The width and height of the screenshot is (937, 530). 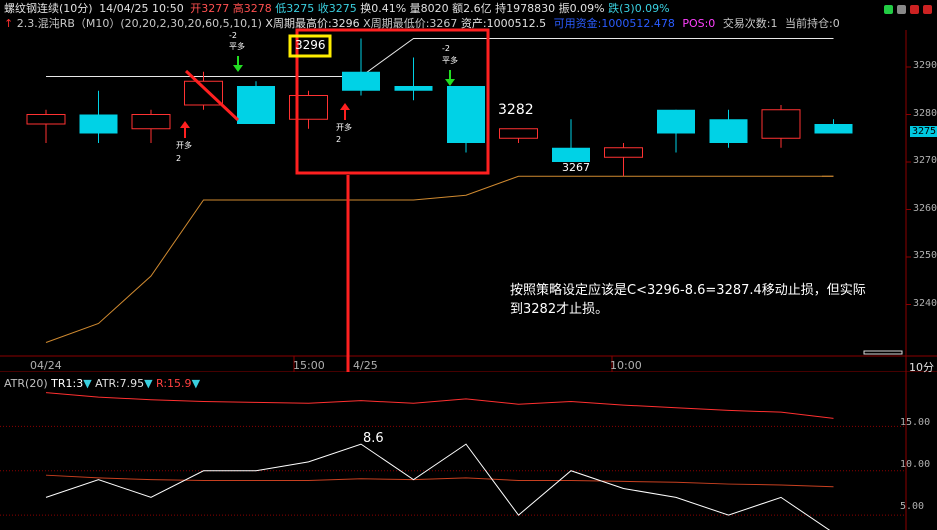 I want to click on x-label-0425: 4/25, so click(x=365, y=365).